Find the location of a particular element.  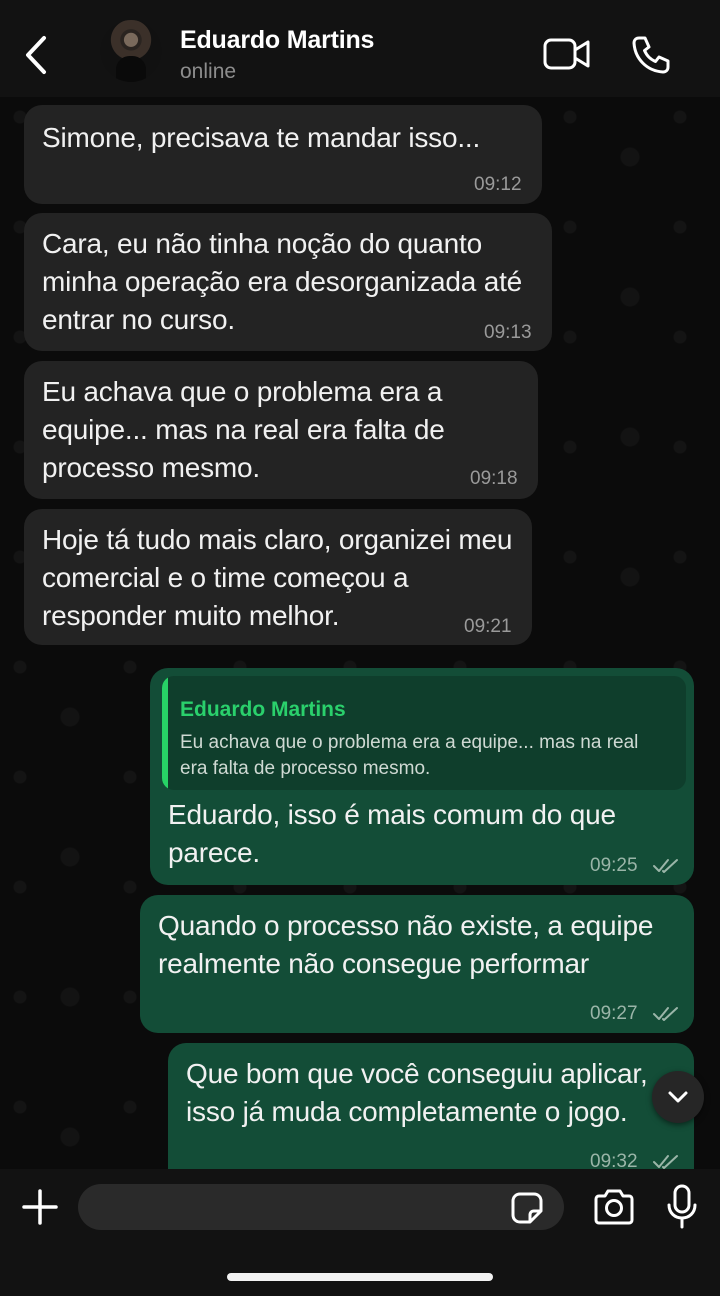

back-button is located at coordinates (36, 55).